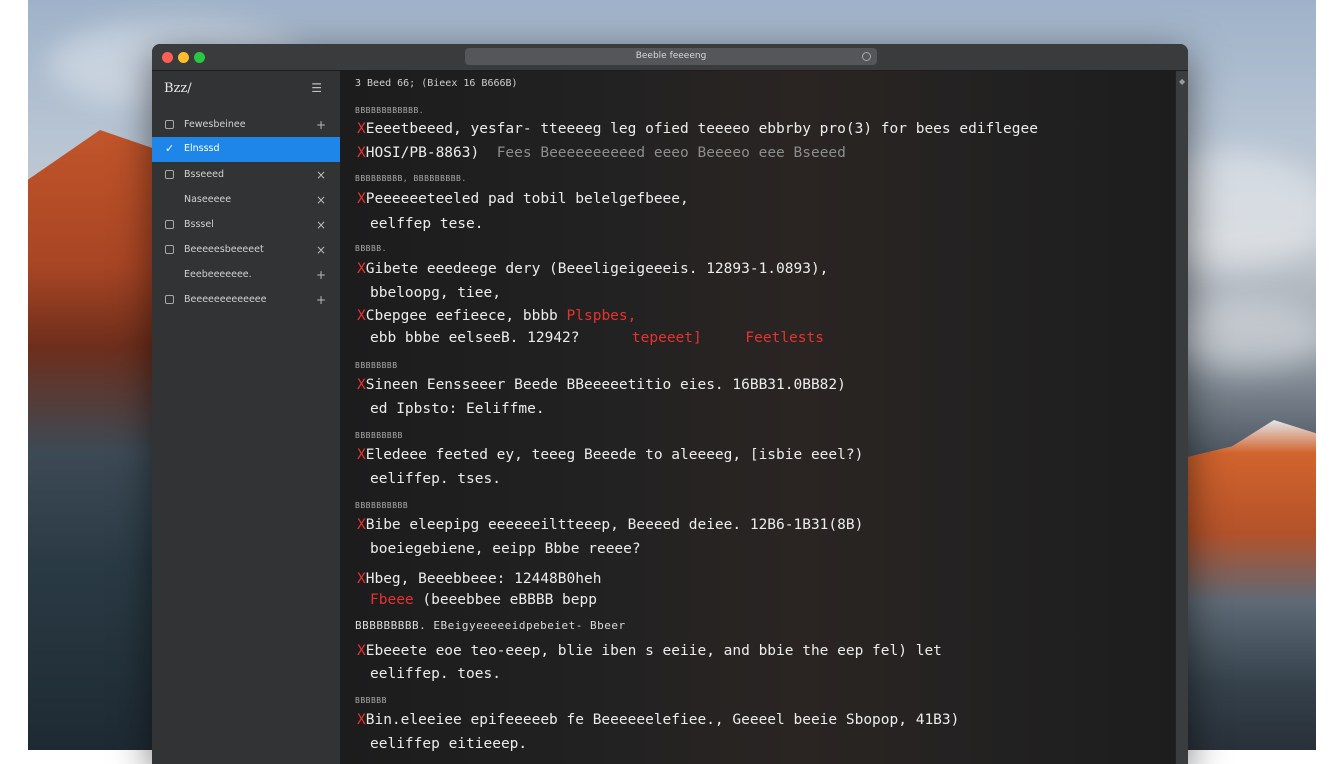 This screenshot has height=764, width=1344. Describe the element at coordinates (1181, 417) in the screenshot. I see `scrollbar: ◆` at that location.